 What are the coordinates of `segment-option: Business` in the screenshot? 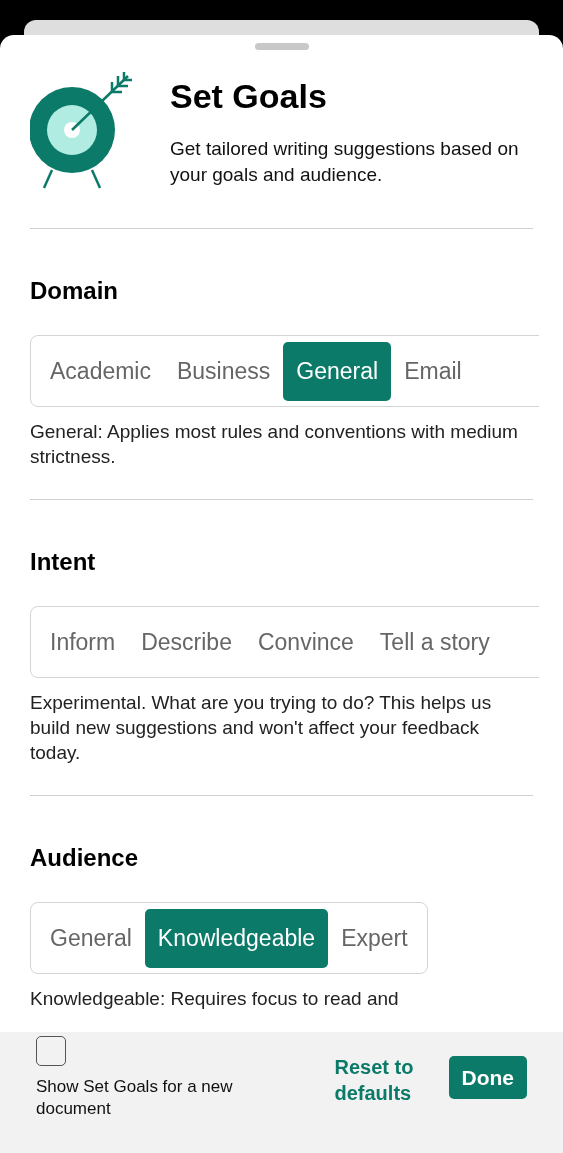 It's located at (224, 371).